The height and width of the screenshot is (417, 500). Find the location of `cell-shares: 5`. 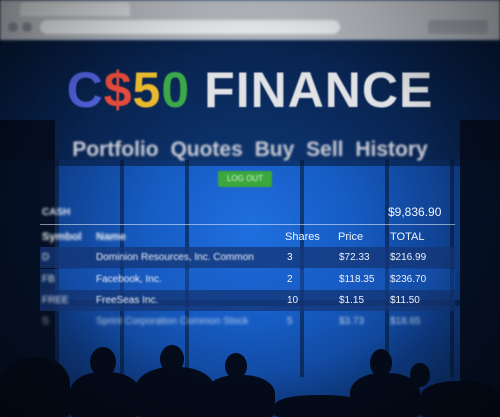

cell-shares: 5 is located at coordinates (290, 321).